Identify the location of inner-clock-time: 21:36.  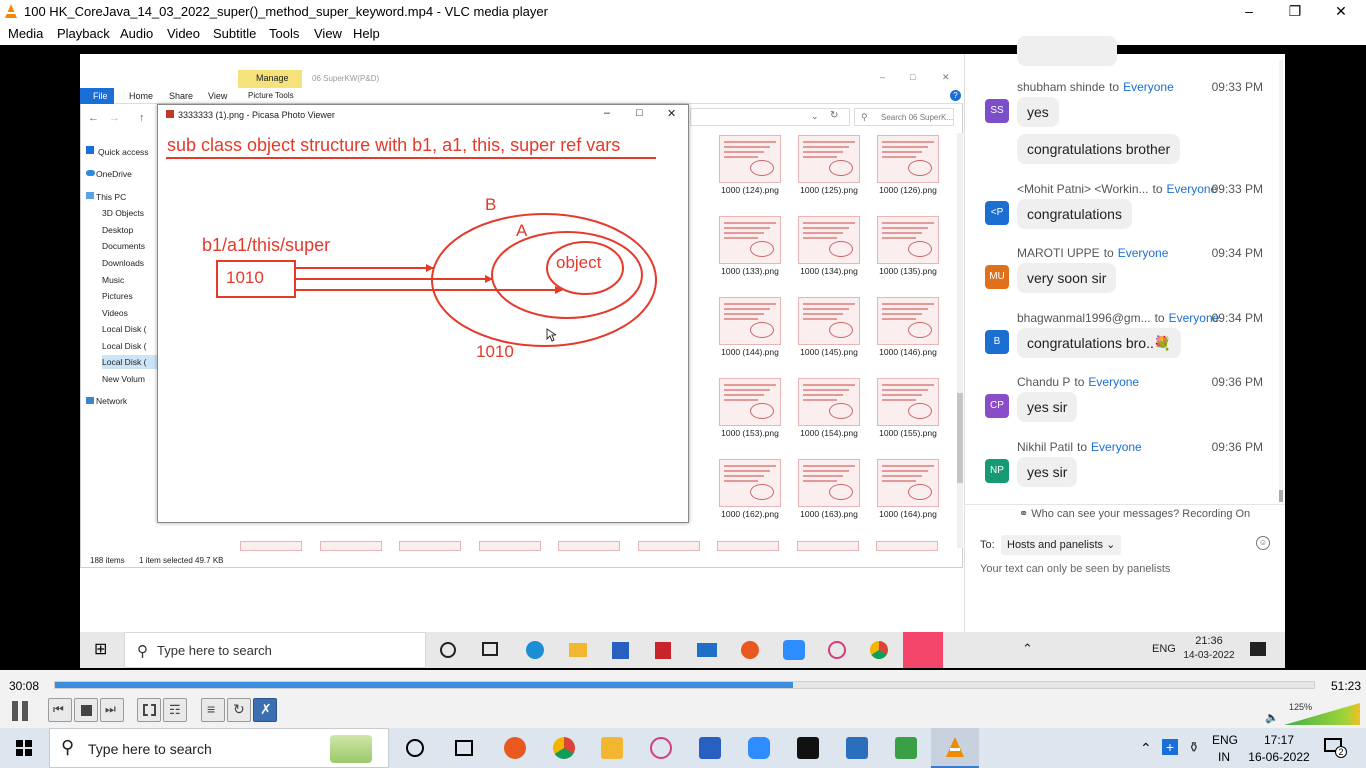
(1209, 641).